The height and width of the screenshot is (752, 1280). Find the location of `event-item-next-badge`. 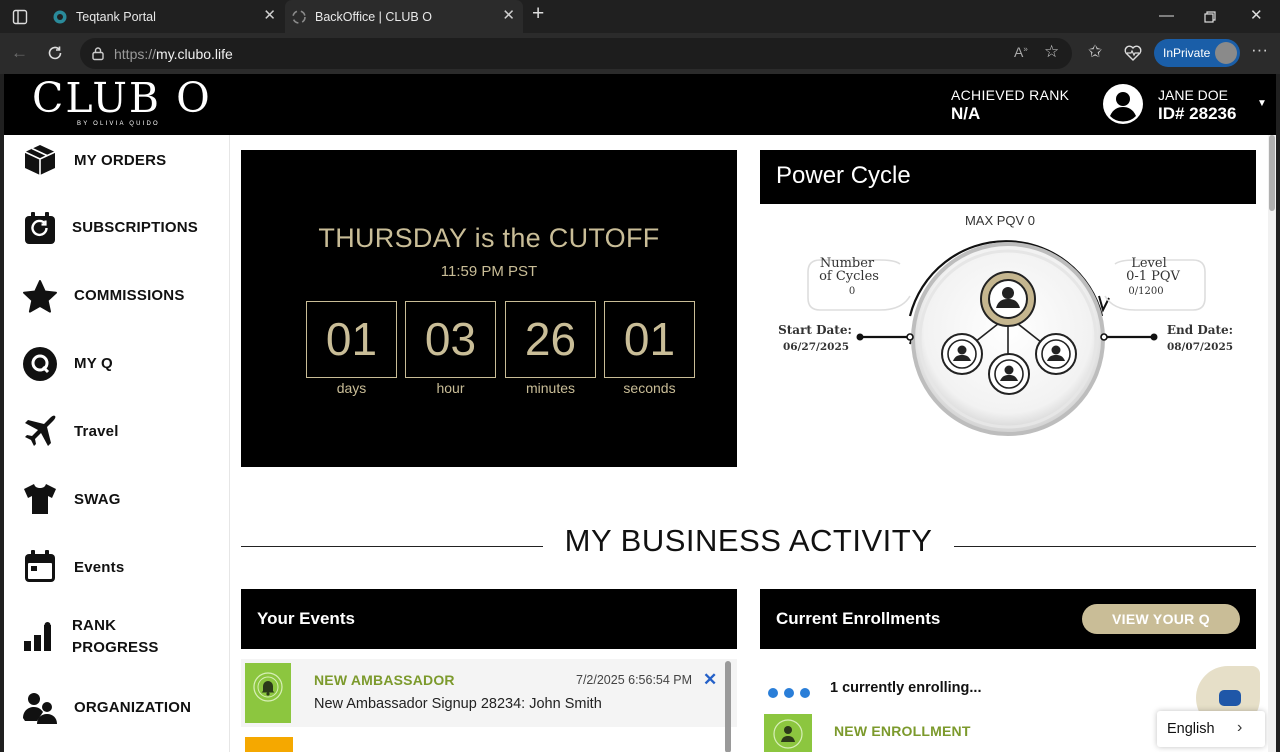

event-item-next-badge is located at coordinates (269, 744).